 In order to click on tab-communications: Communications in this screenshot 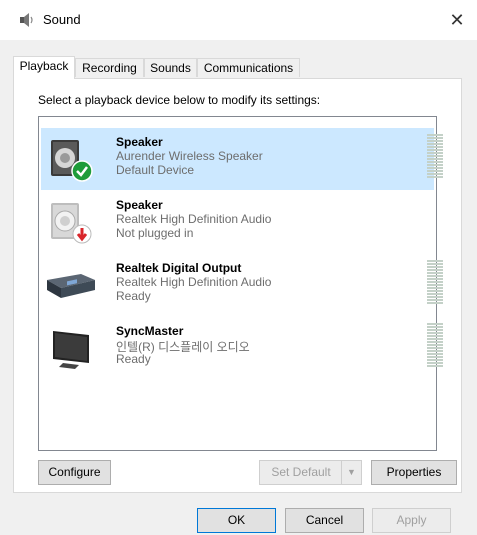, I will do `click(248, 67)`.